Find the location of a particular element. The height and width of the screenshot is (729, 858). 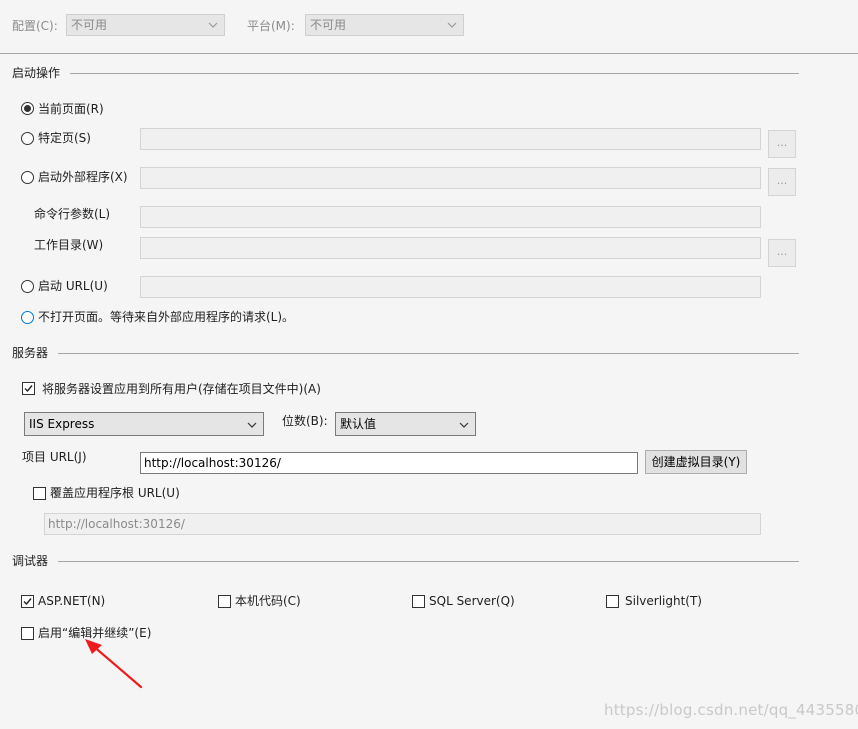

platform-value: 不可用 is located at coordinates (328, 25).